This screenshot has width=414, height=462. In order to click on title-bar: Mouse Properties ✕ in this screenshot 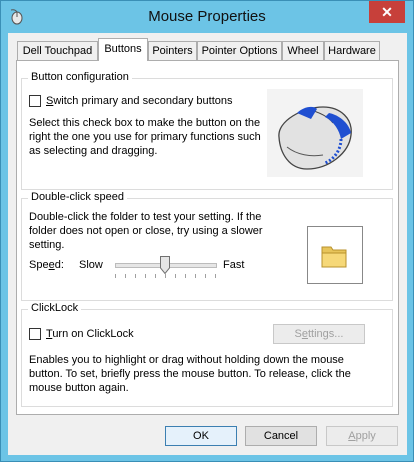, I will do `click(207, 17)`.